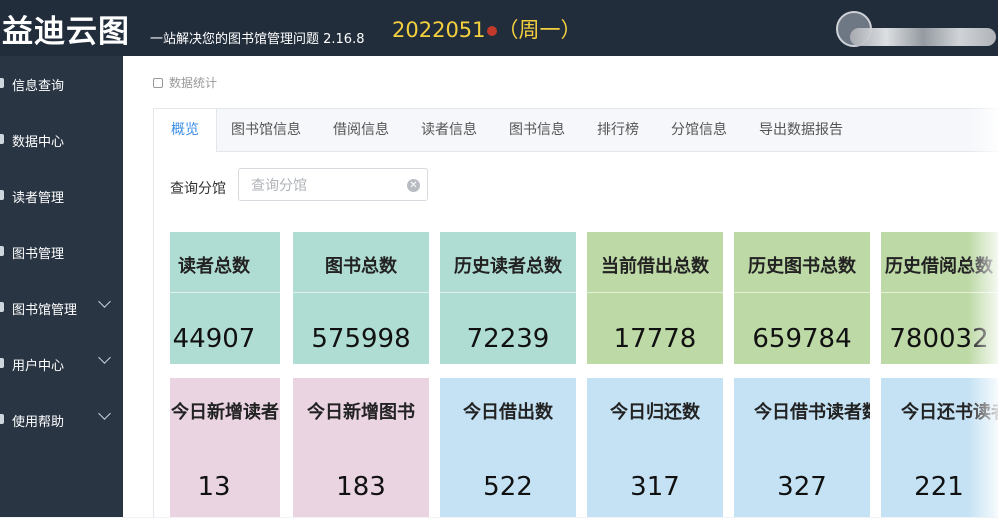 This screenshot has width=998, height=518. I want to click on sidebar-item-label: 读者管理, so click(38, 198).